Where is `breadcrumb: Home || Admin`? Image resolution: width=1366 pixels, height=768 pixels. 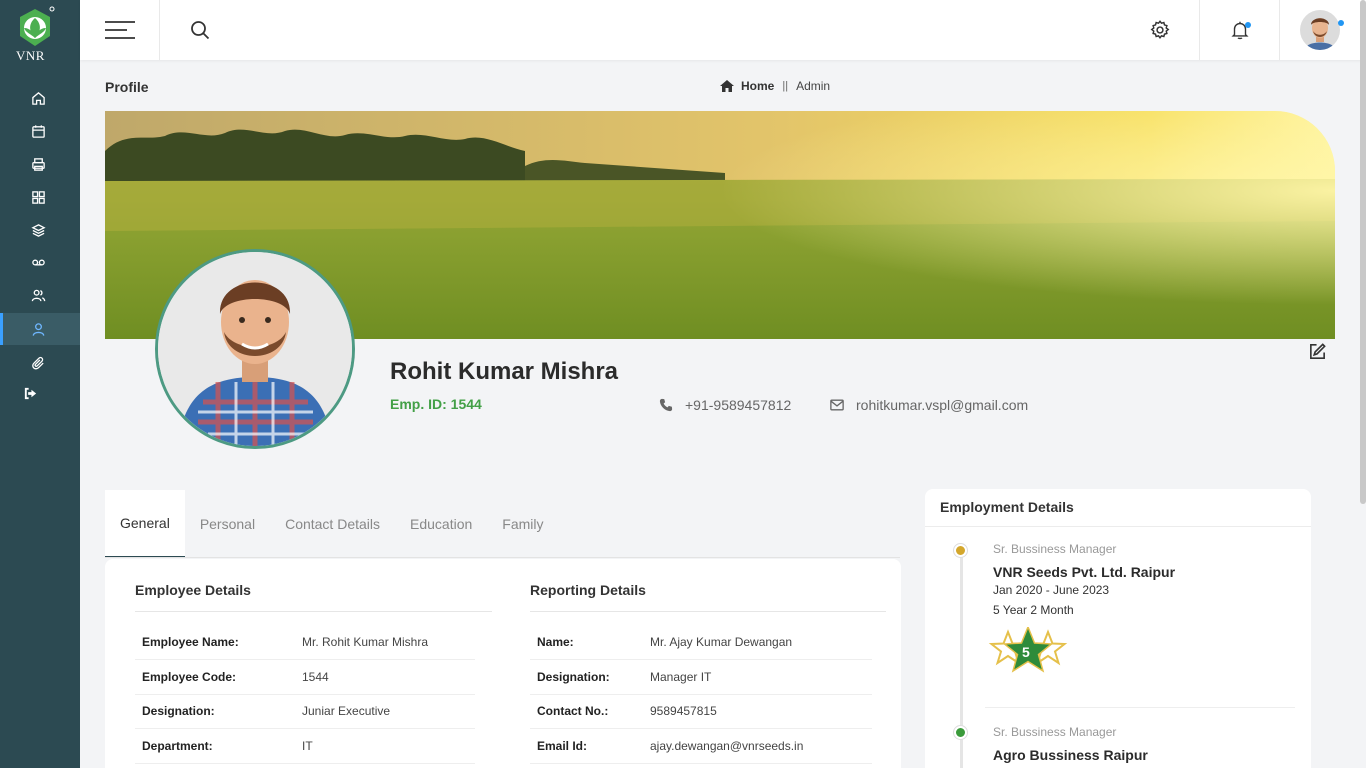 breadcrumb: Home || Admin is located at coordinates (775, 86).